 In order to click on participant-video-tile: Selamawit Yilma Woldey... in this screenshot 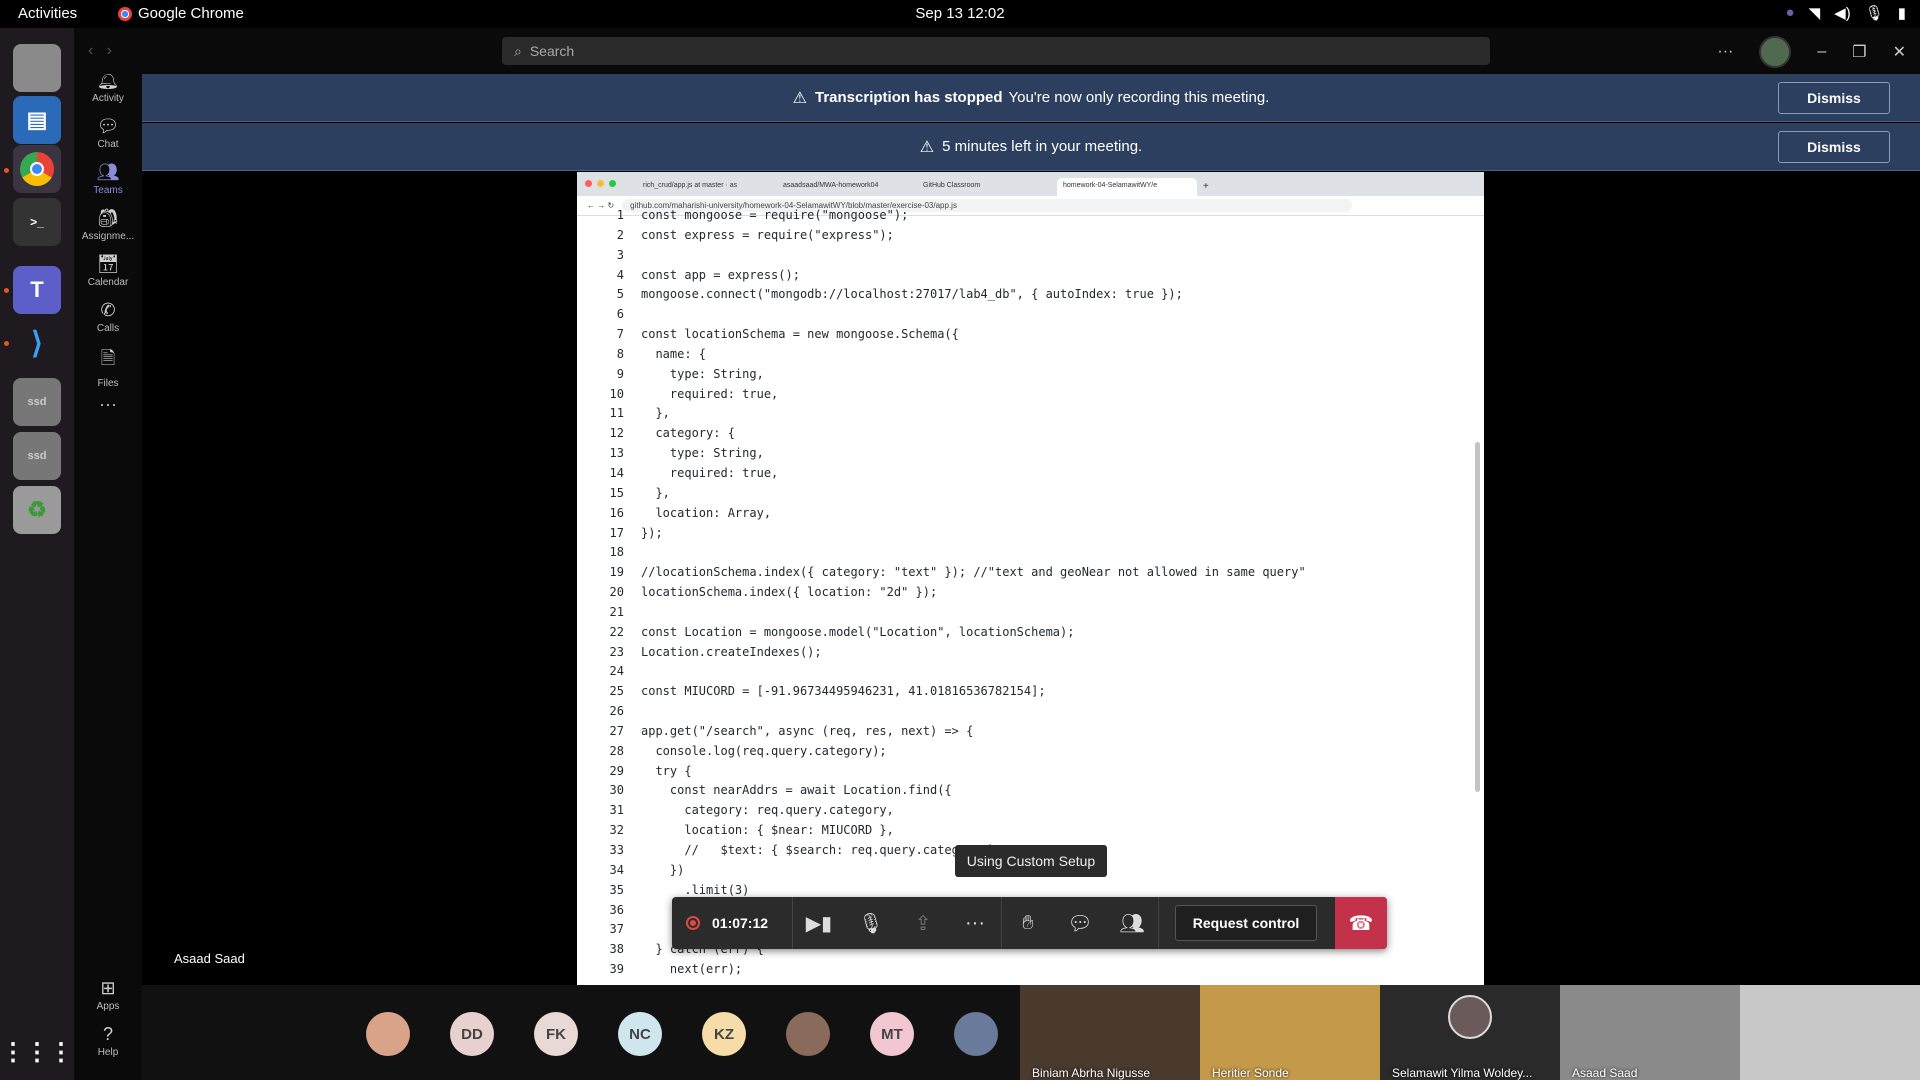, I will do `click(1470, 1032)`.